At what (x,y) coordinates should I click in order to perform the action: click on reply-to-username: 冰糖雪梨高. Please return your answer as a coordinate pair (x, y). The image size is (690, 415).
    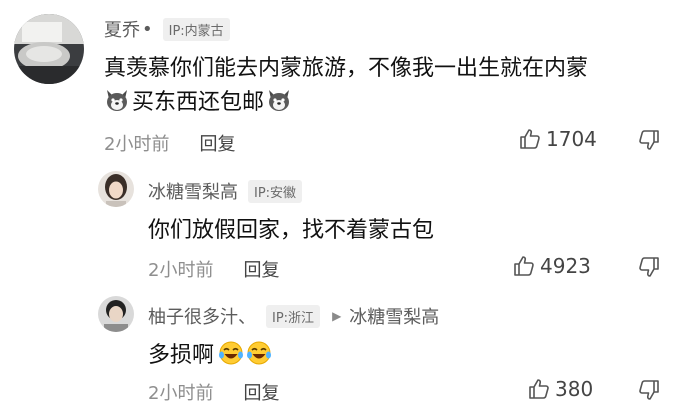
    Looking at the image, I should click on (394, 316).